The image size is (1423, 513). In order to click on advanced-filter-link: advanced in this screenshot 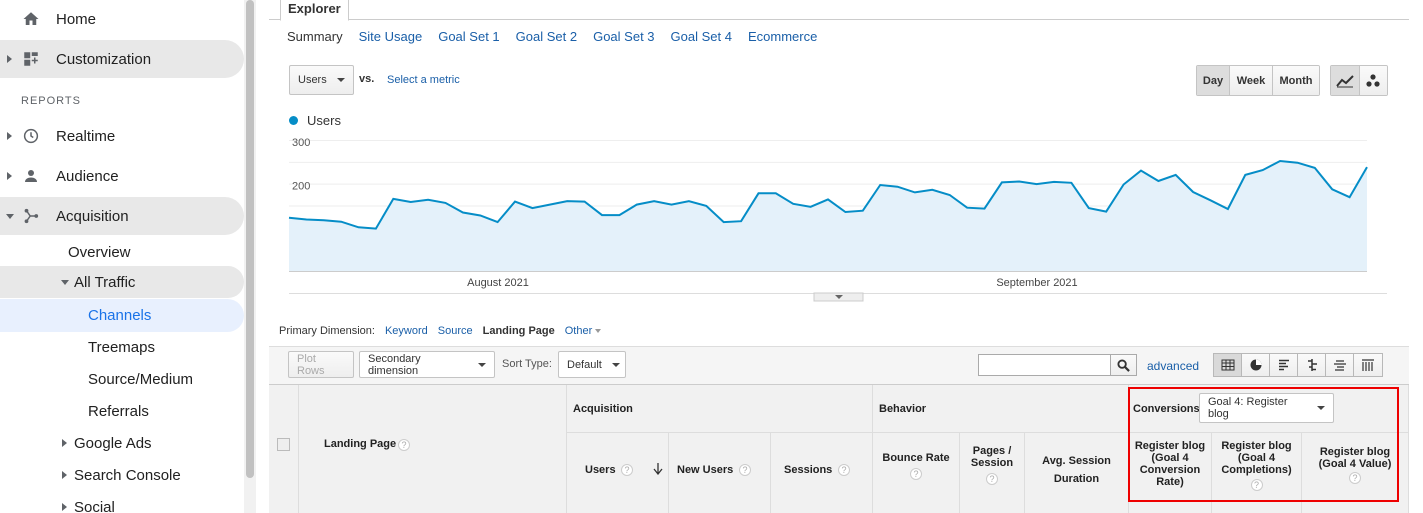, I will do `click(1173, 366)`.